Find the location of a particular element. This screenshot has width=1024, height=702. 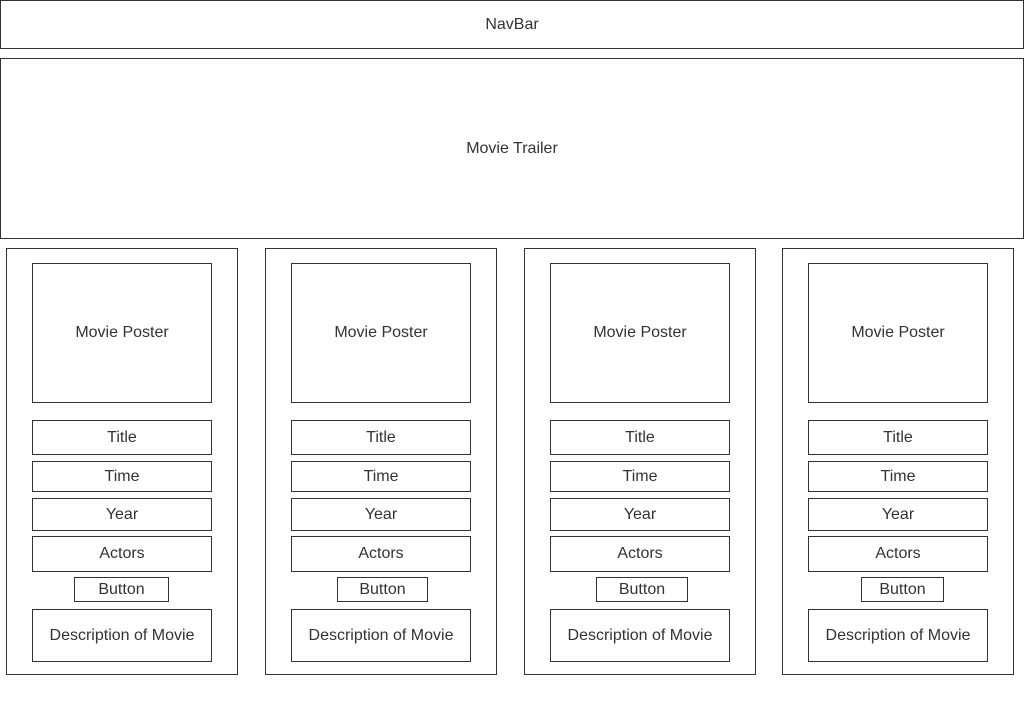

navbar-label: NavBar is located at coordinates (512, 24).